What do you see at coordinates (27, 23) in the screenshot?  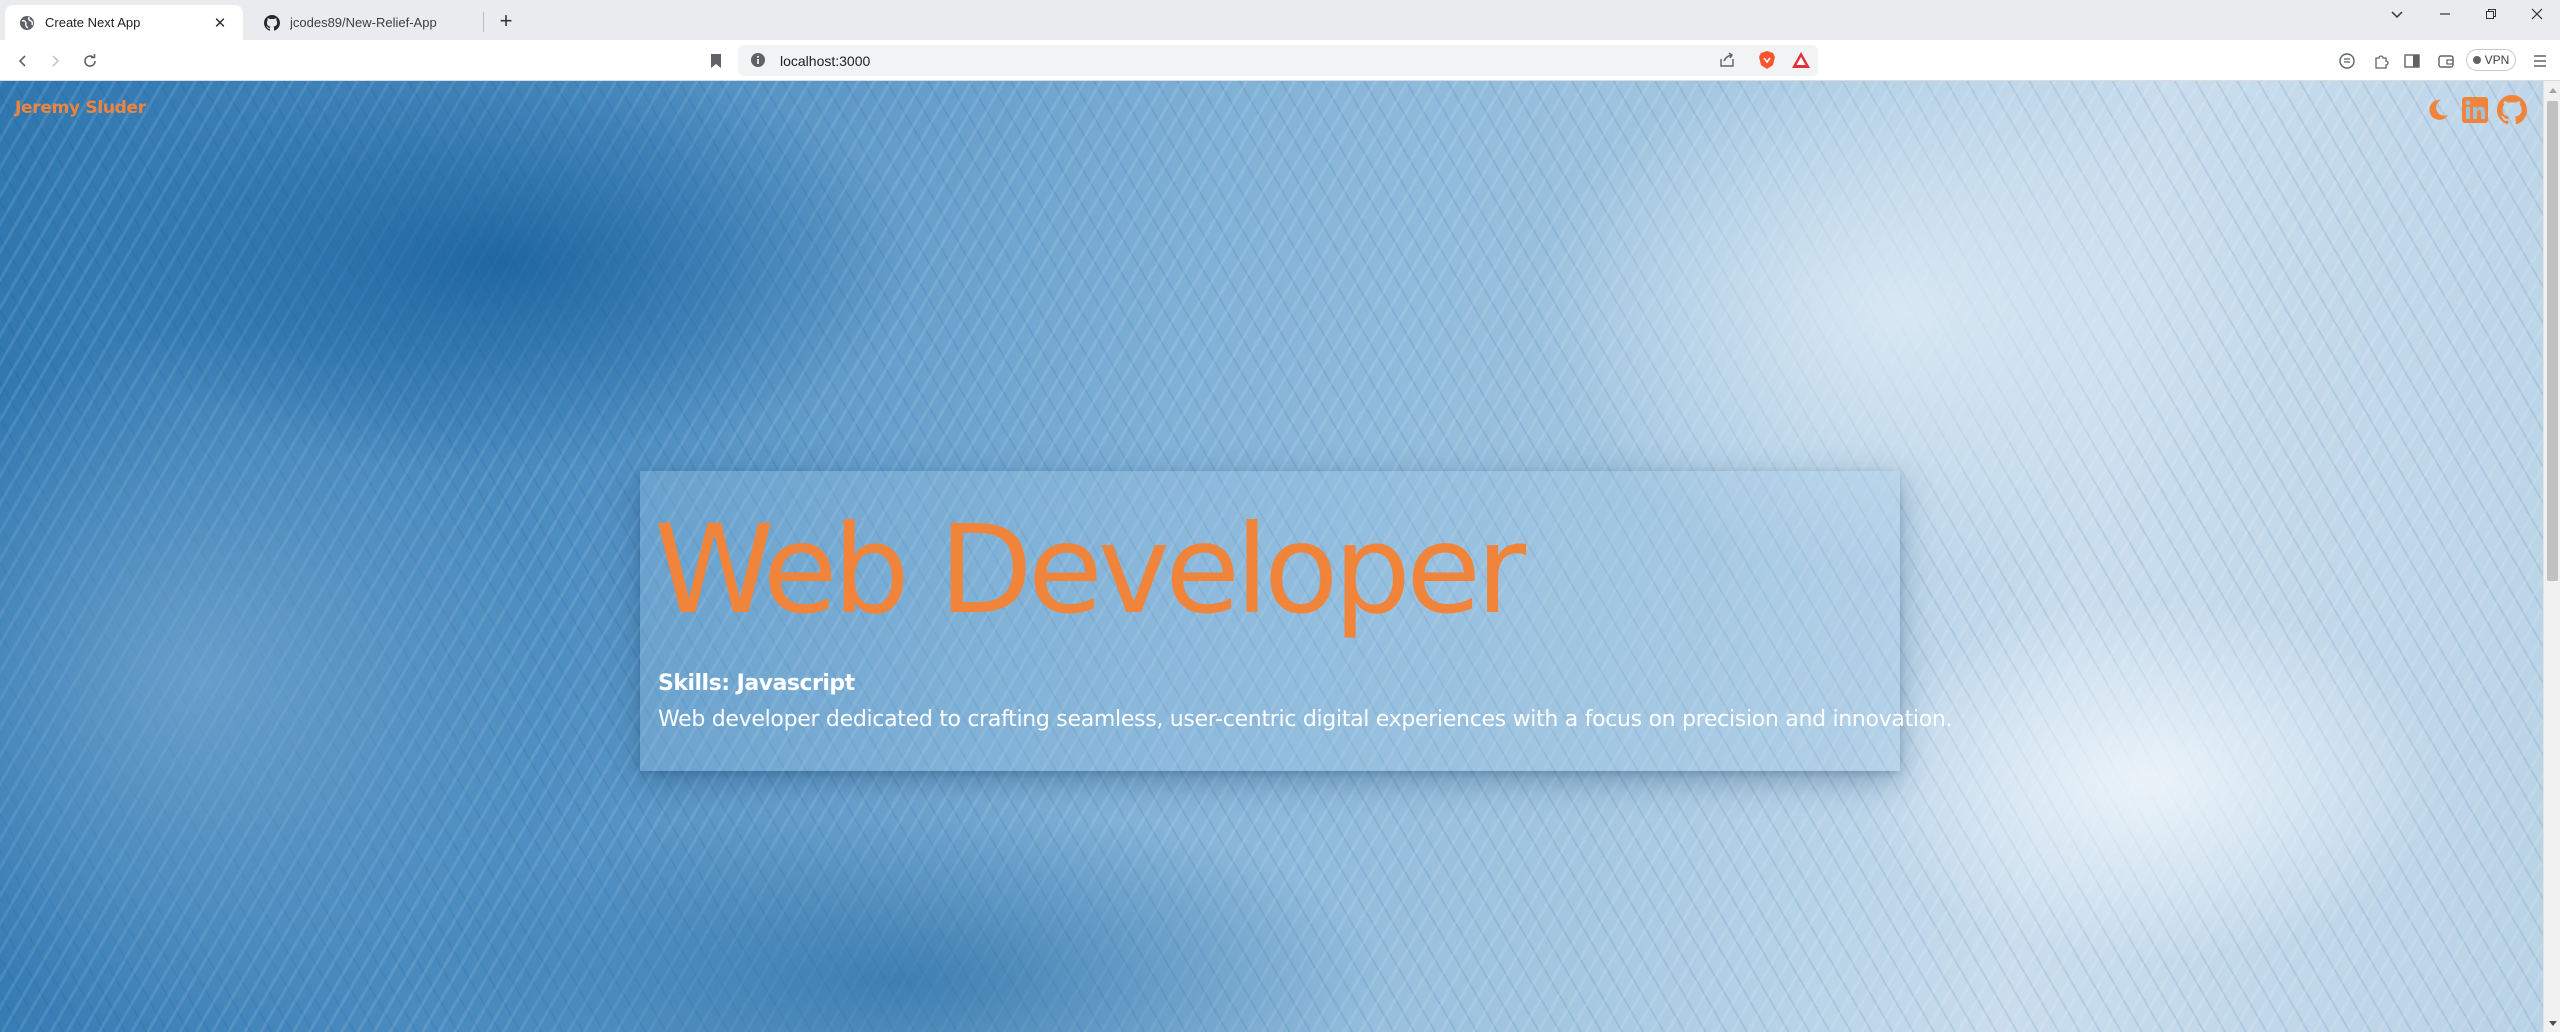 I see `globe-icon` at bounding box center [27, 23].